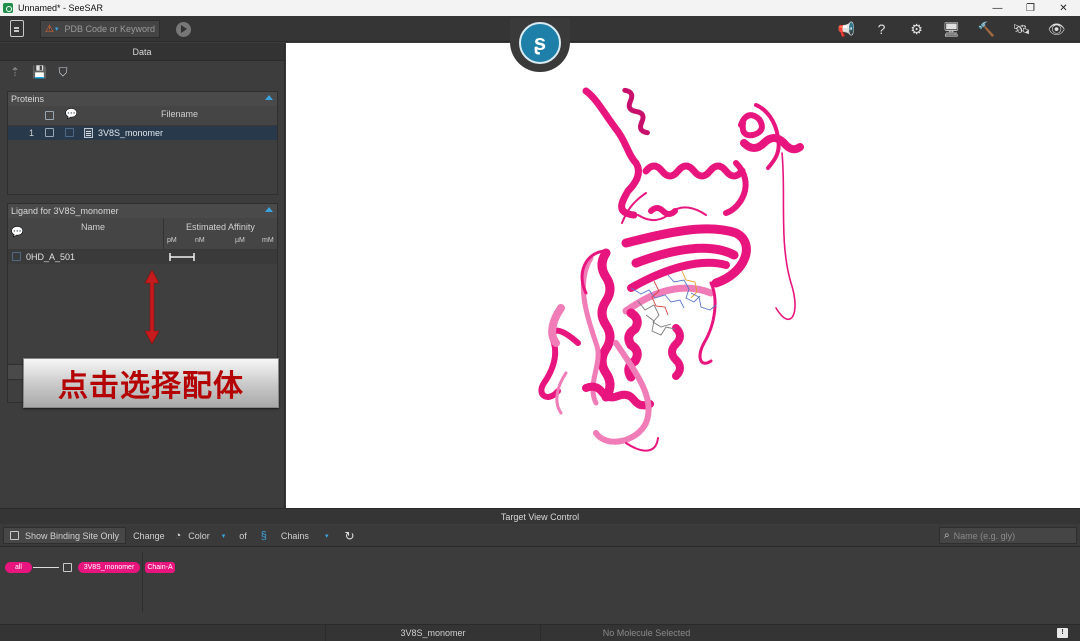 This screenshot has width=1080, height=641. I want to click on window-title: Unnamed* - SeeSAR, so click(61, 8).